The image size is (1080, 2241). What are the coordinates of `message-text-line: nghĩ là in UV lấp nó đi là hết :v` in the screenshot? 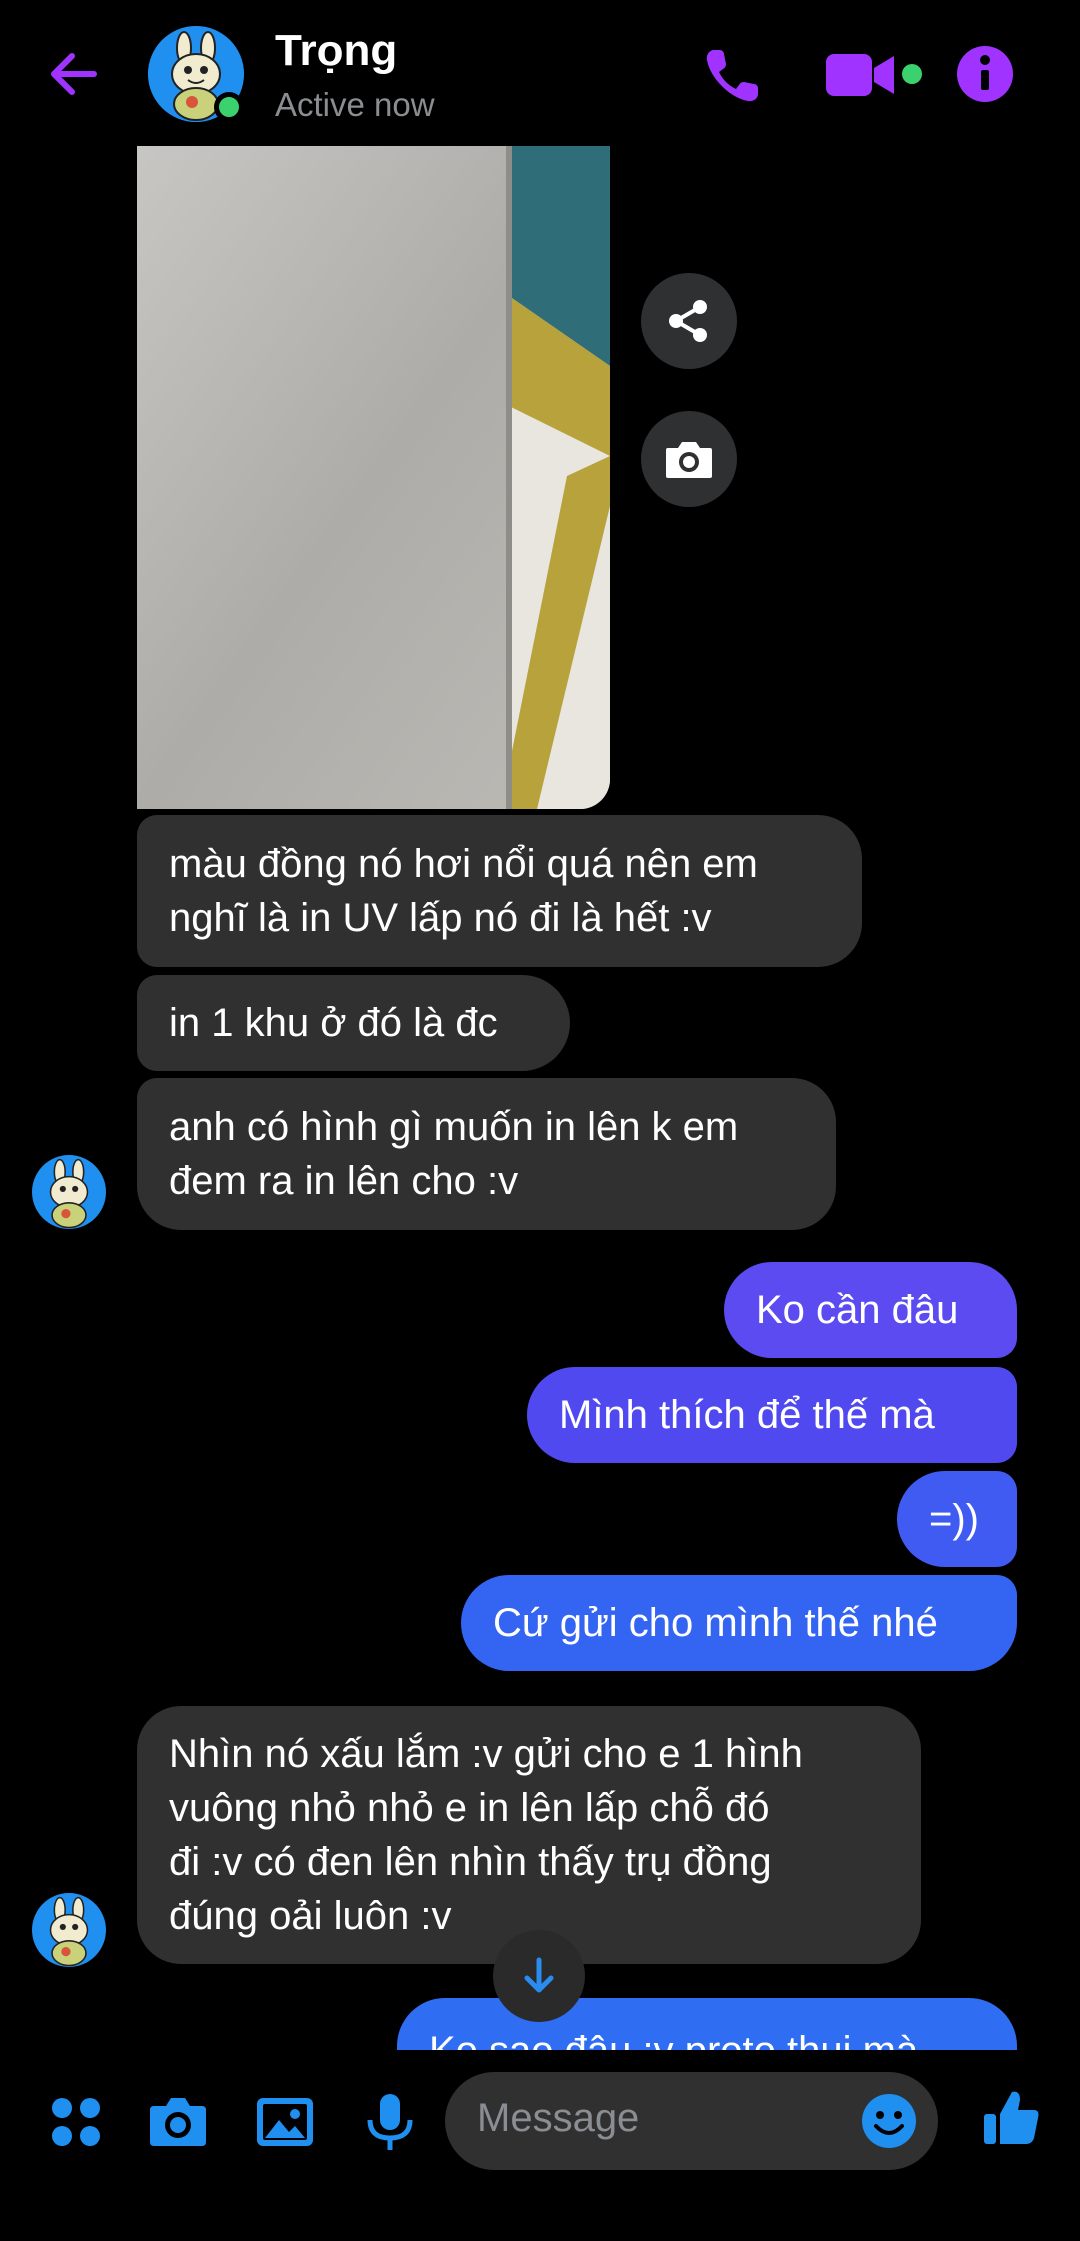 It's located at (440, 918).